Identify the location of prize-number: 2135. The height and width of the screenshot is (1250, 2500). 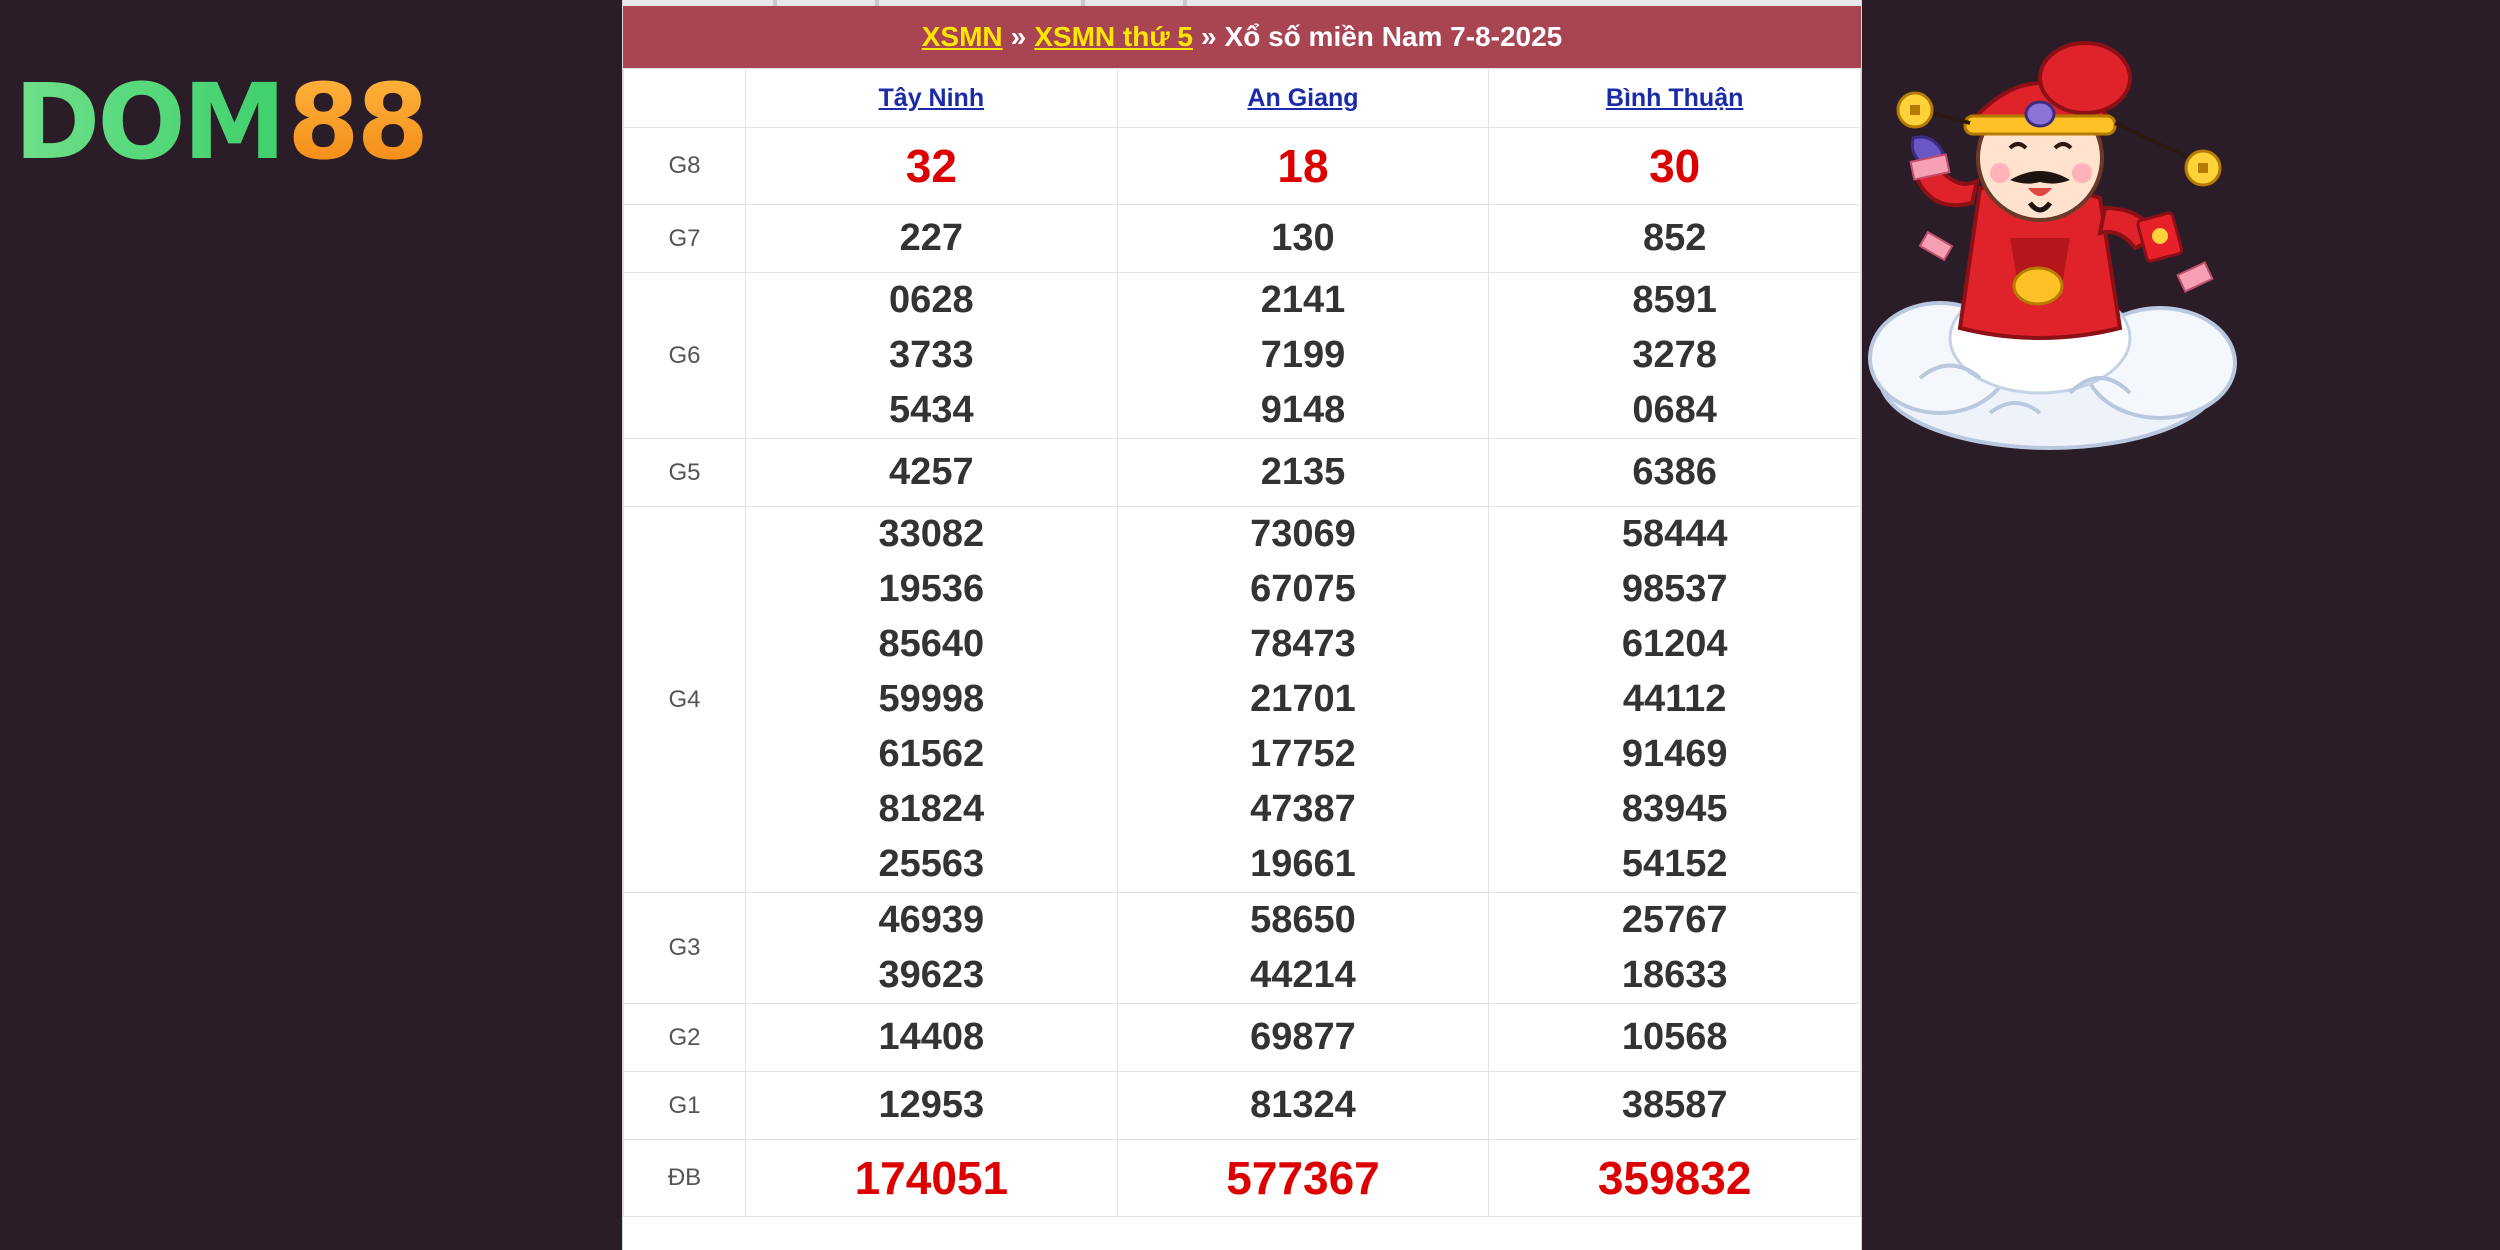
(1303, 472).